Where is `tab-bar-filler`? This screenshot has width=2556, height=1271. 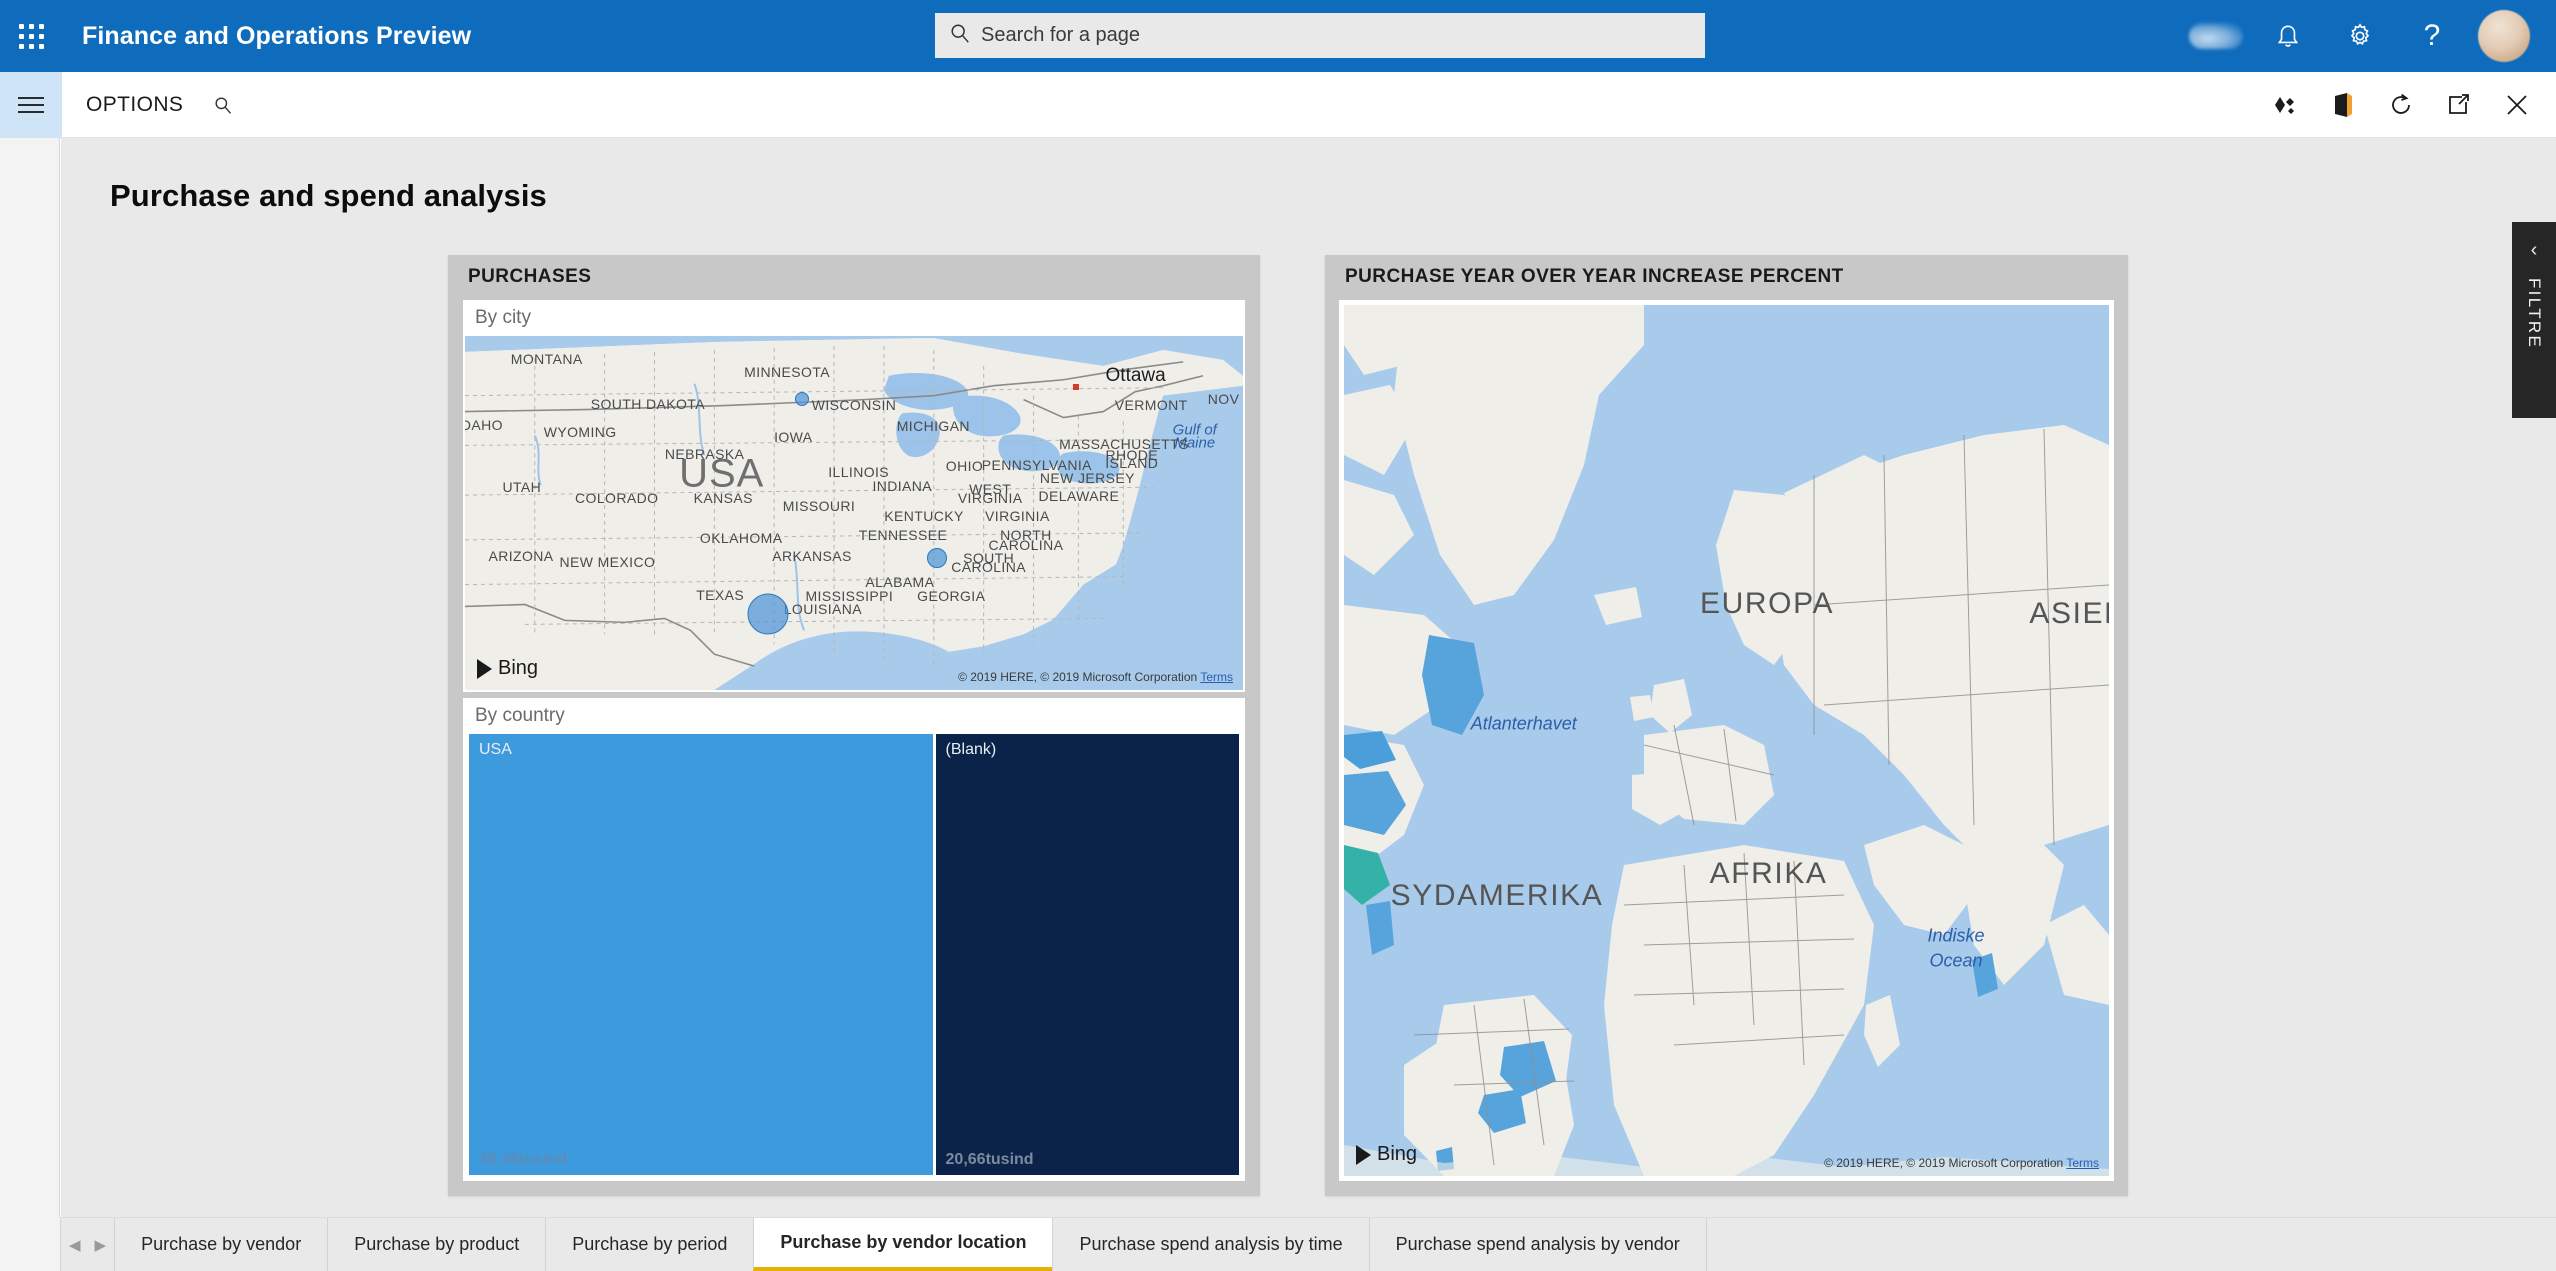 tab-bar-filler is located at coordinates (2130, 1244).